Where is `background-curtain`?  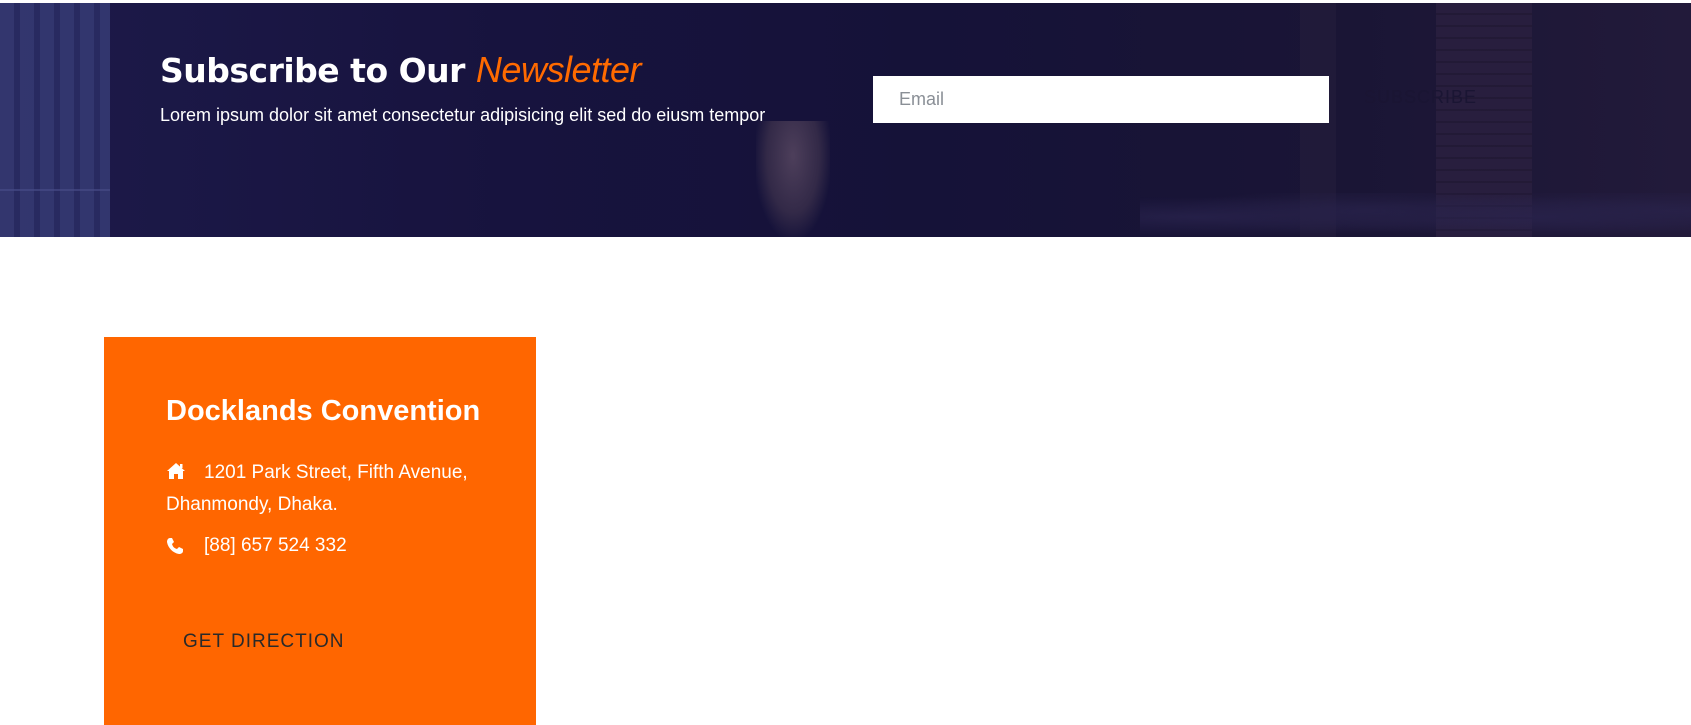
background-curtain is located at coordinates (55, 120).